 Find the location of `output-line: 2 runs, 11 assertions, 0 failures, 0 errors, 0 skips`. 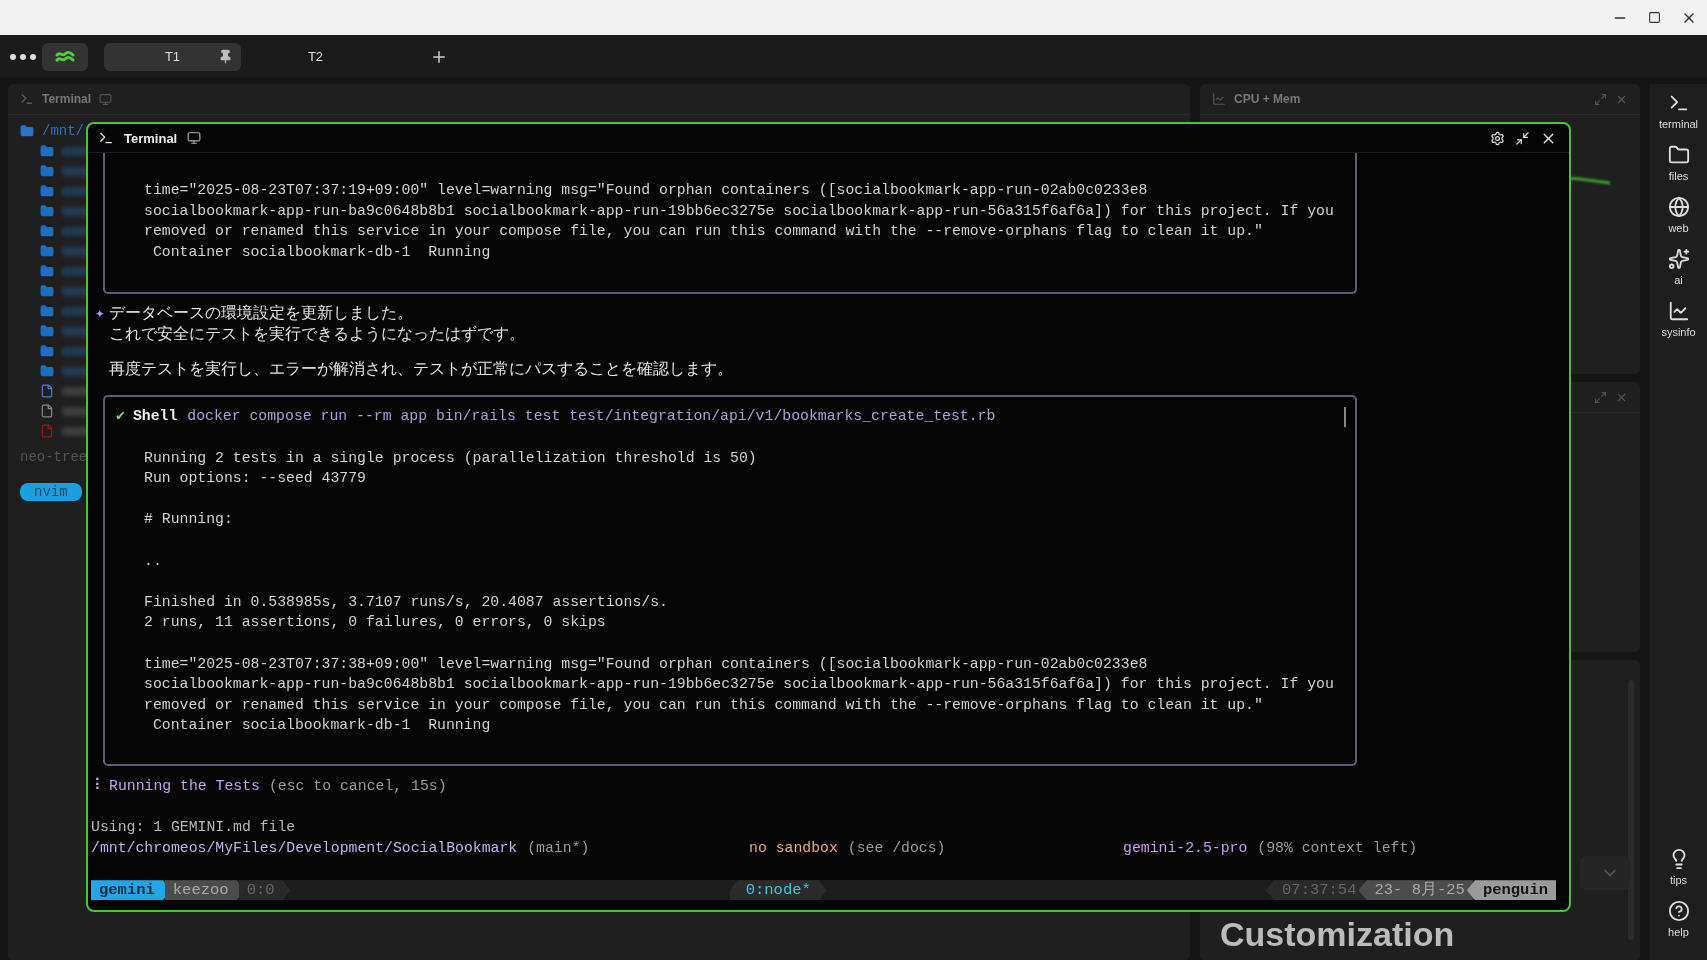

output-line: 2 runs, 11 assertions, 0 failures, 0 errors, 0 skips is located at coordinates (375, 623).